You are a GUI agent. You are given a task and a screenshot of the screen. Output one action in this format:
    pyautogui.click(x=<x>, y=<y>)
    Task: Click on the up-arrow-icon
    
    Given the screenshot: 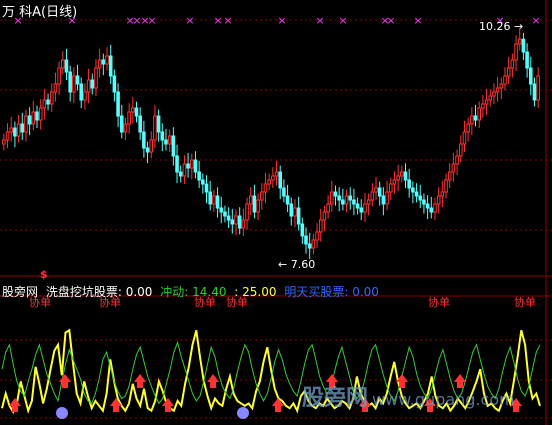 What is the action you would take?
    pyautogui.click(x=116, y=405)
    